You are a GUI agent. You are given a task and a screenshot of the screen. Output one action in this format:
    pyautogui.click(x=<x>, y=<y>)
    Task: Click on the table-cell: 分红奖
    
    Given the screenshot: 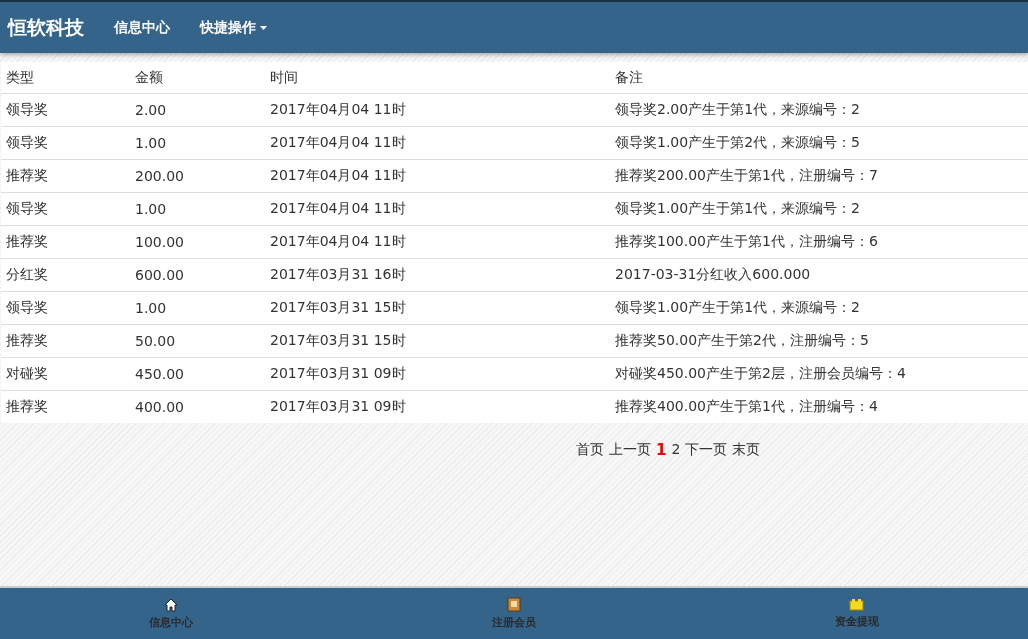 What is the action you would take?
    pyautogui.click(x=65, y=275)
    